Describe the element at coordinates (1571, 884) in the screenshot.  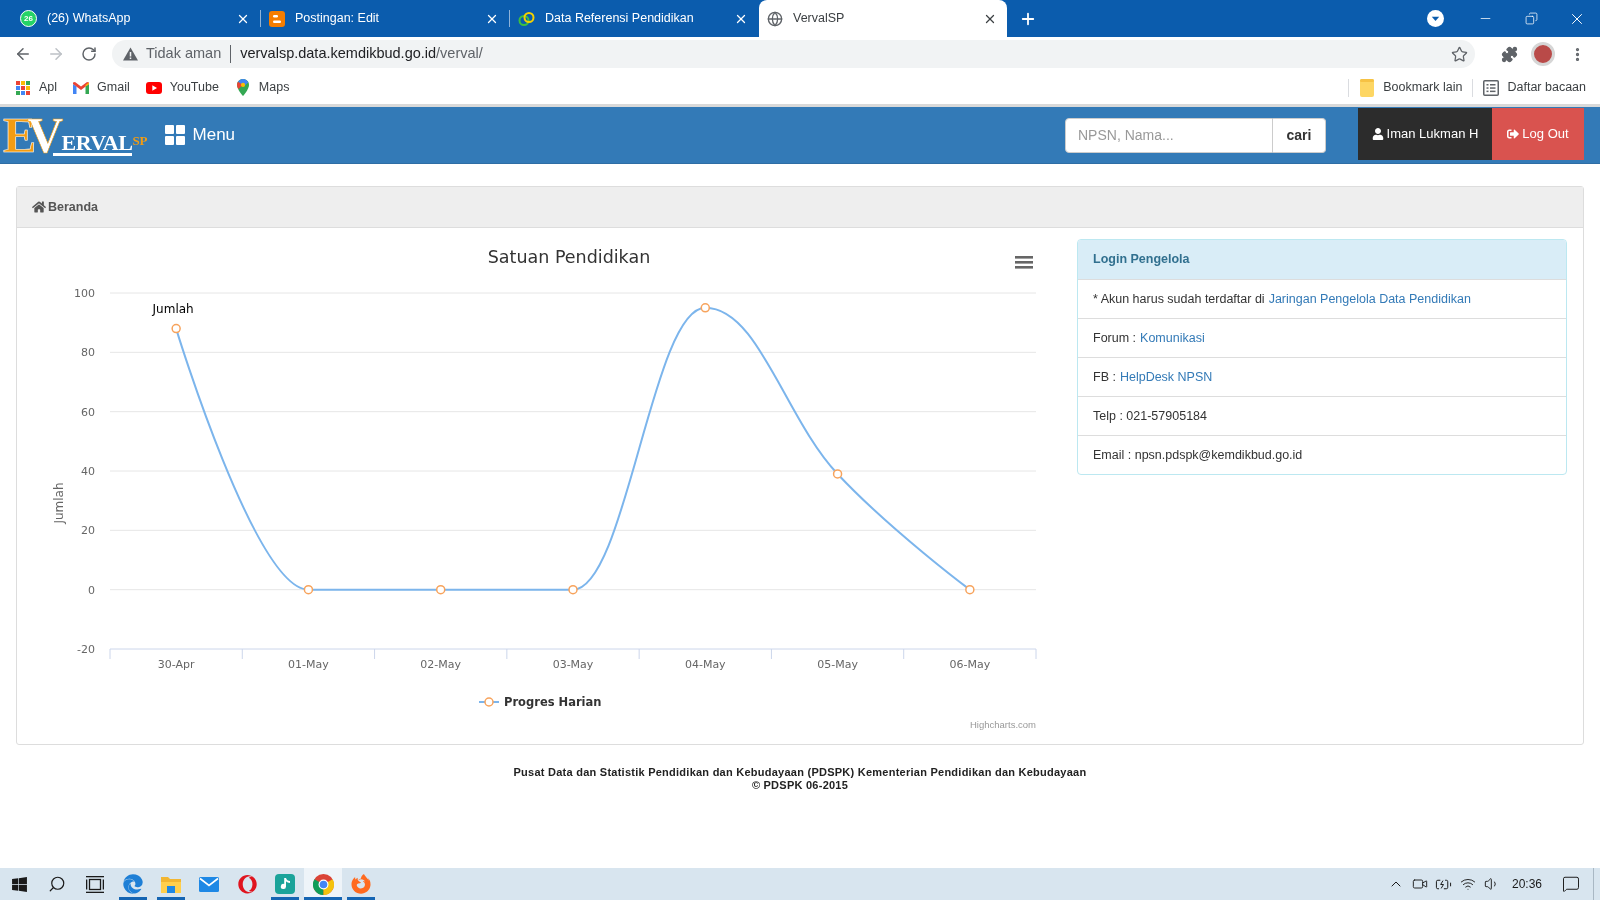
I see `notification-icon` at that location.